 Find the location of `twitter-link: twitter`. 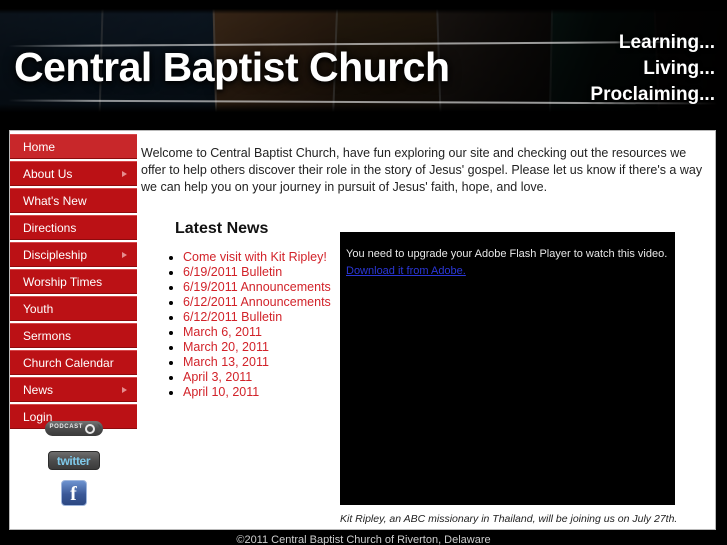

twitter-link: twitter is located at coordinates (73, 460).